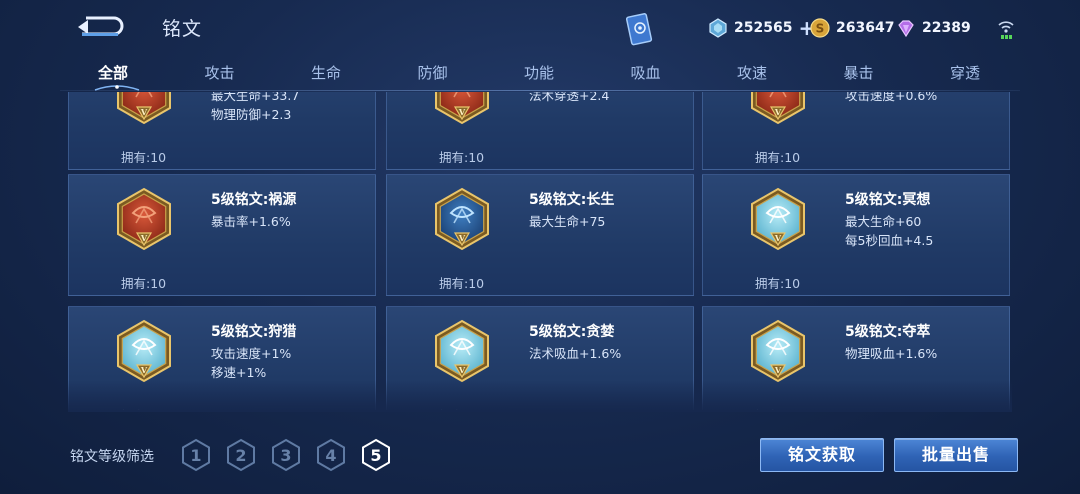 The height and width of the screenshot is (494, 1080). I want to click on inscription-card: V 5级铭文:冥想 最大生命+60 每5秒回血+4.5 拥有:10, so click(856, 235).